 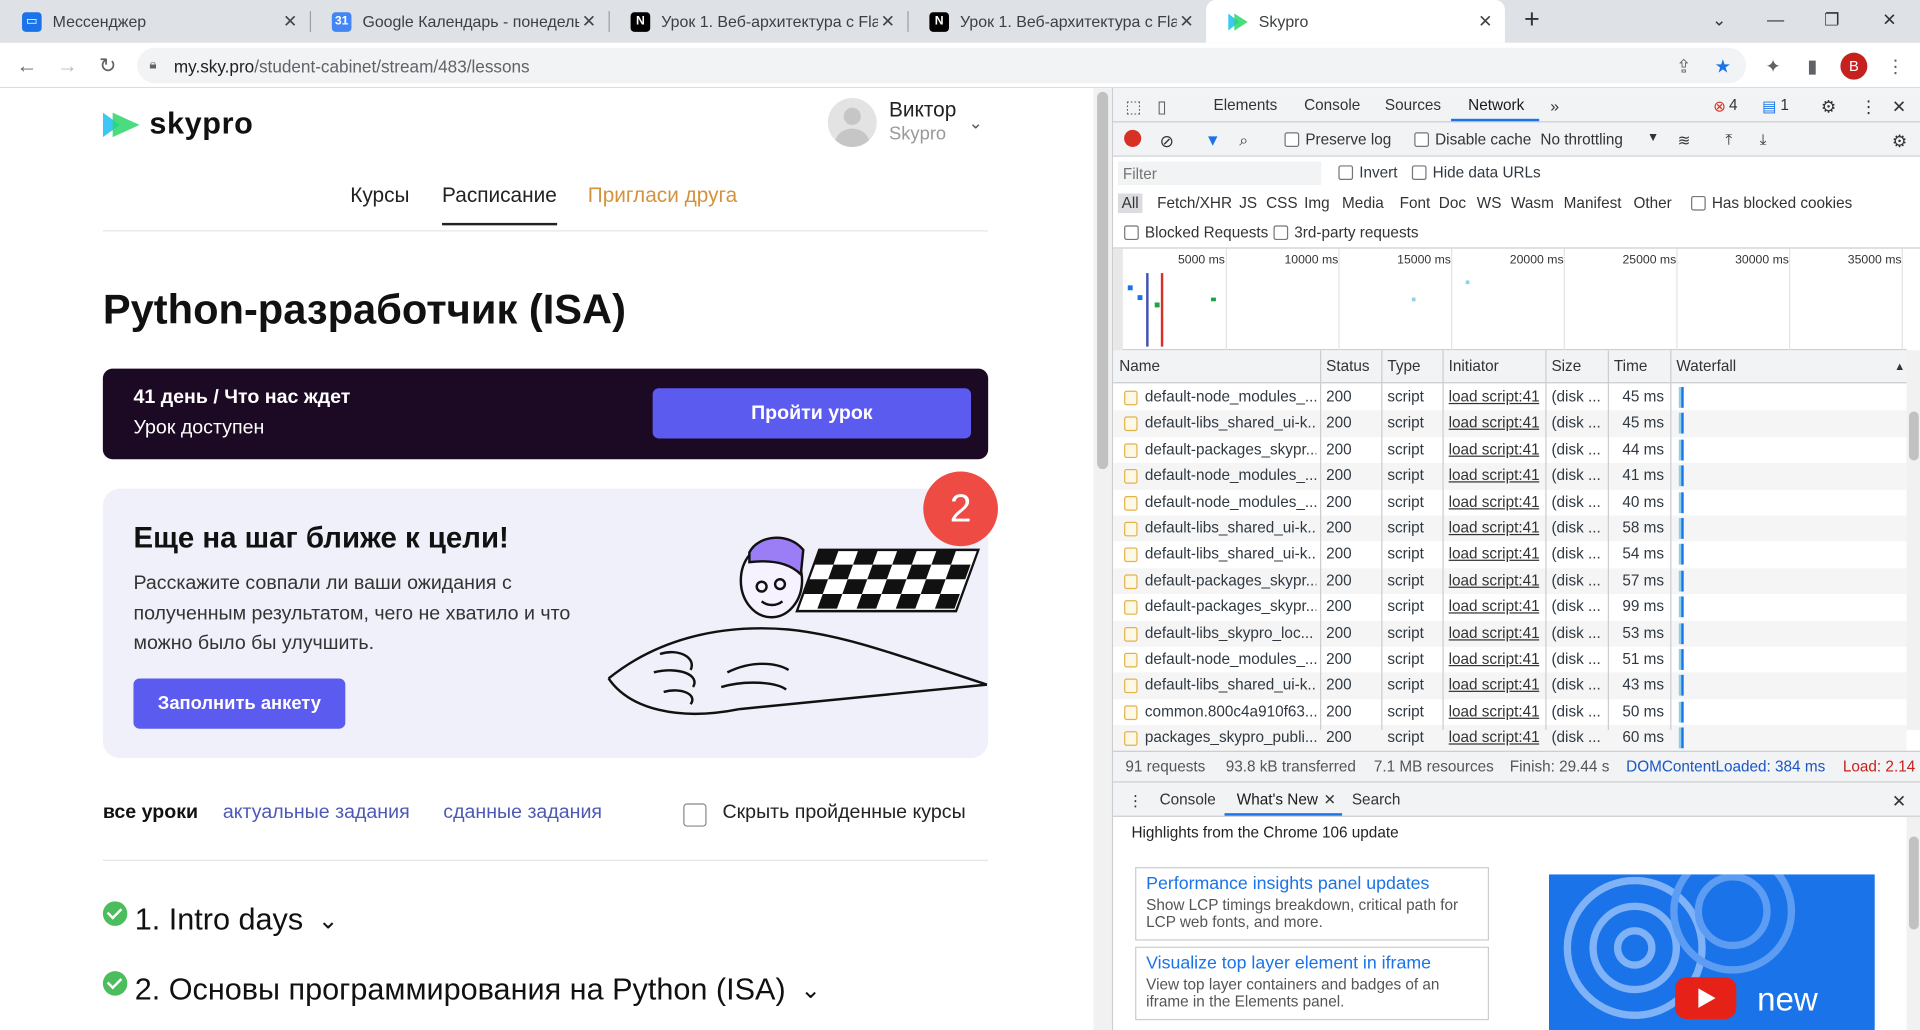 I want to click on whats-new-video-thumbnail: new, so click(x=1711, y=952).